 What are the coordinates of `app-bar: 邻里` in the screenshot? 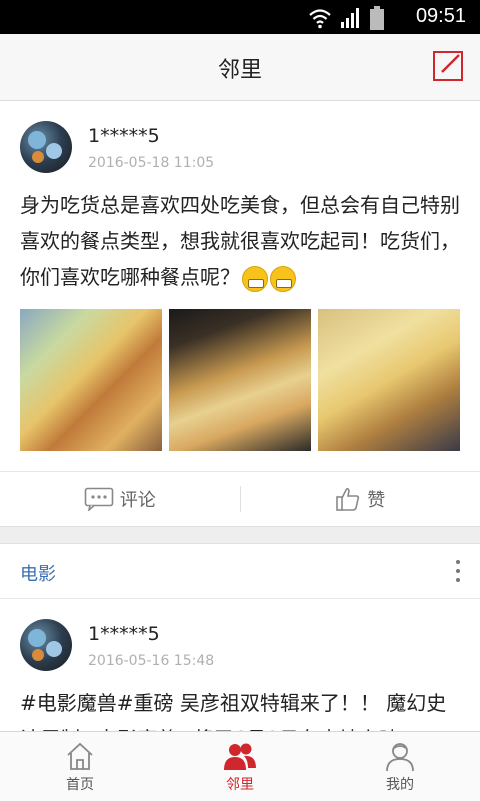 It's located at (240, 67).